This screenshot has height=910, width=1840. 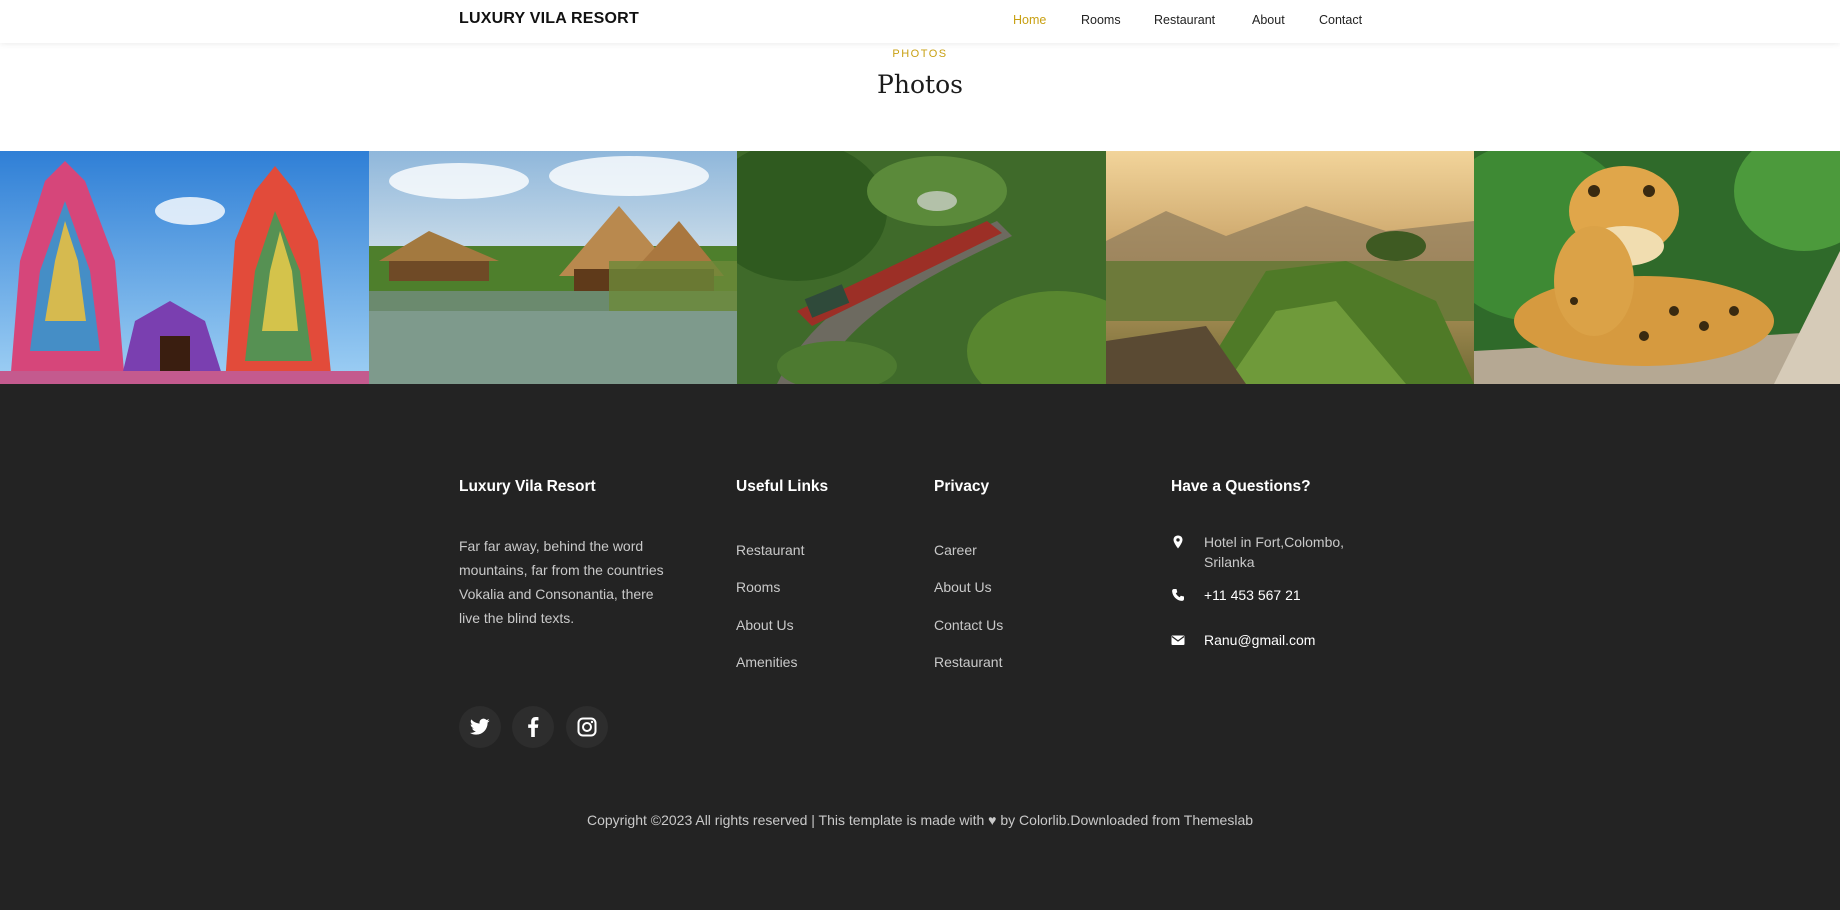 I want to click on nav-home: Home, so click(x=1029, y=20).